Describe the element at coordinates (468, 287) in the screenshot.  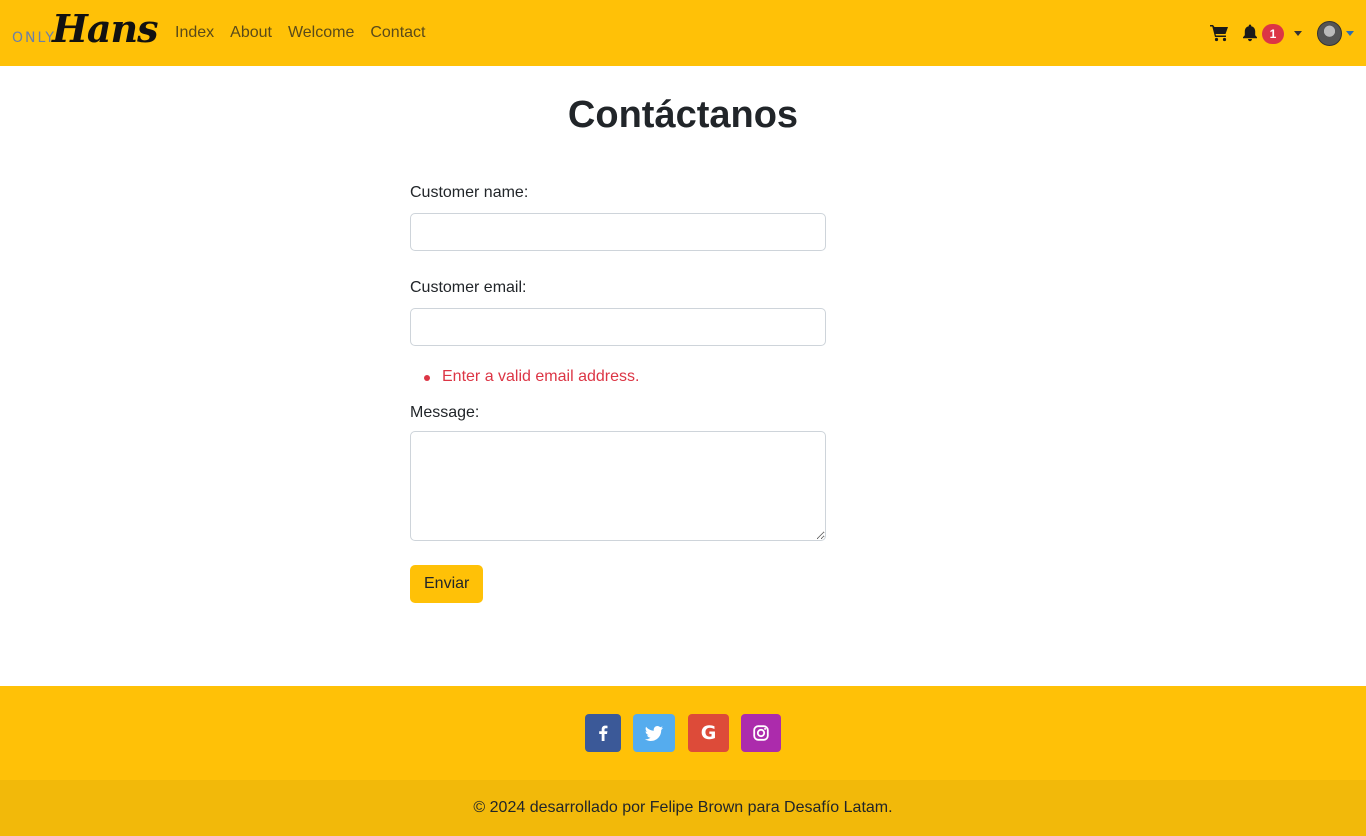
I see `customer-email-label: Customer email:` at that location.